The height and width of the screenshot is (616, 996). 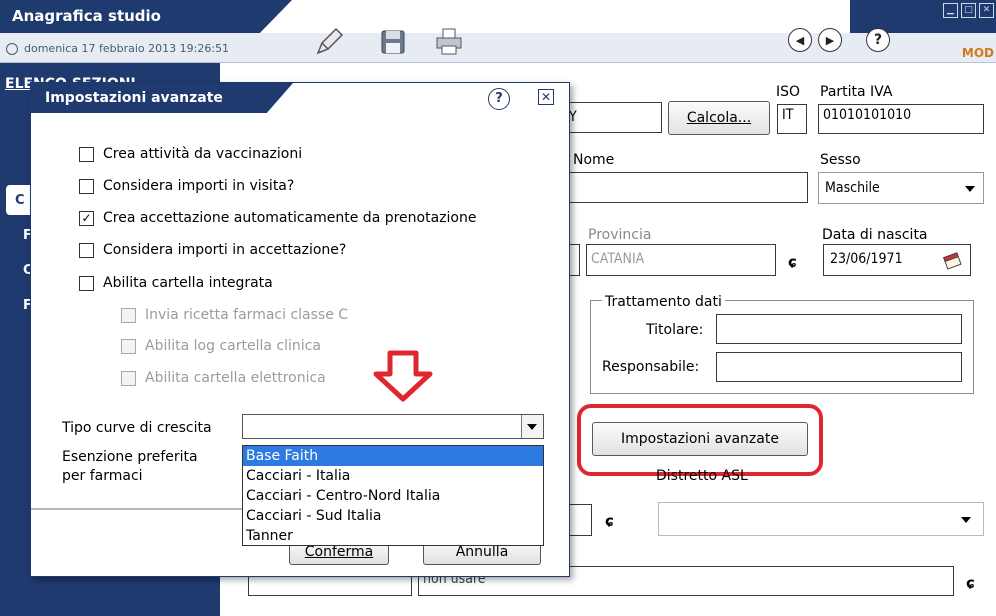 I want to click on printer-icon, so click(x=449, y=42).